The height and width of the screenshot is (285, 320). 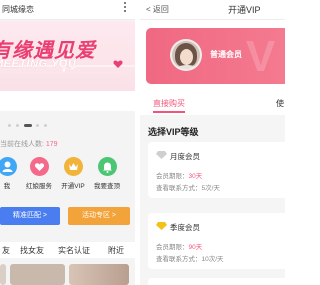 I want to click on avatar, so click(x=186, y=55).